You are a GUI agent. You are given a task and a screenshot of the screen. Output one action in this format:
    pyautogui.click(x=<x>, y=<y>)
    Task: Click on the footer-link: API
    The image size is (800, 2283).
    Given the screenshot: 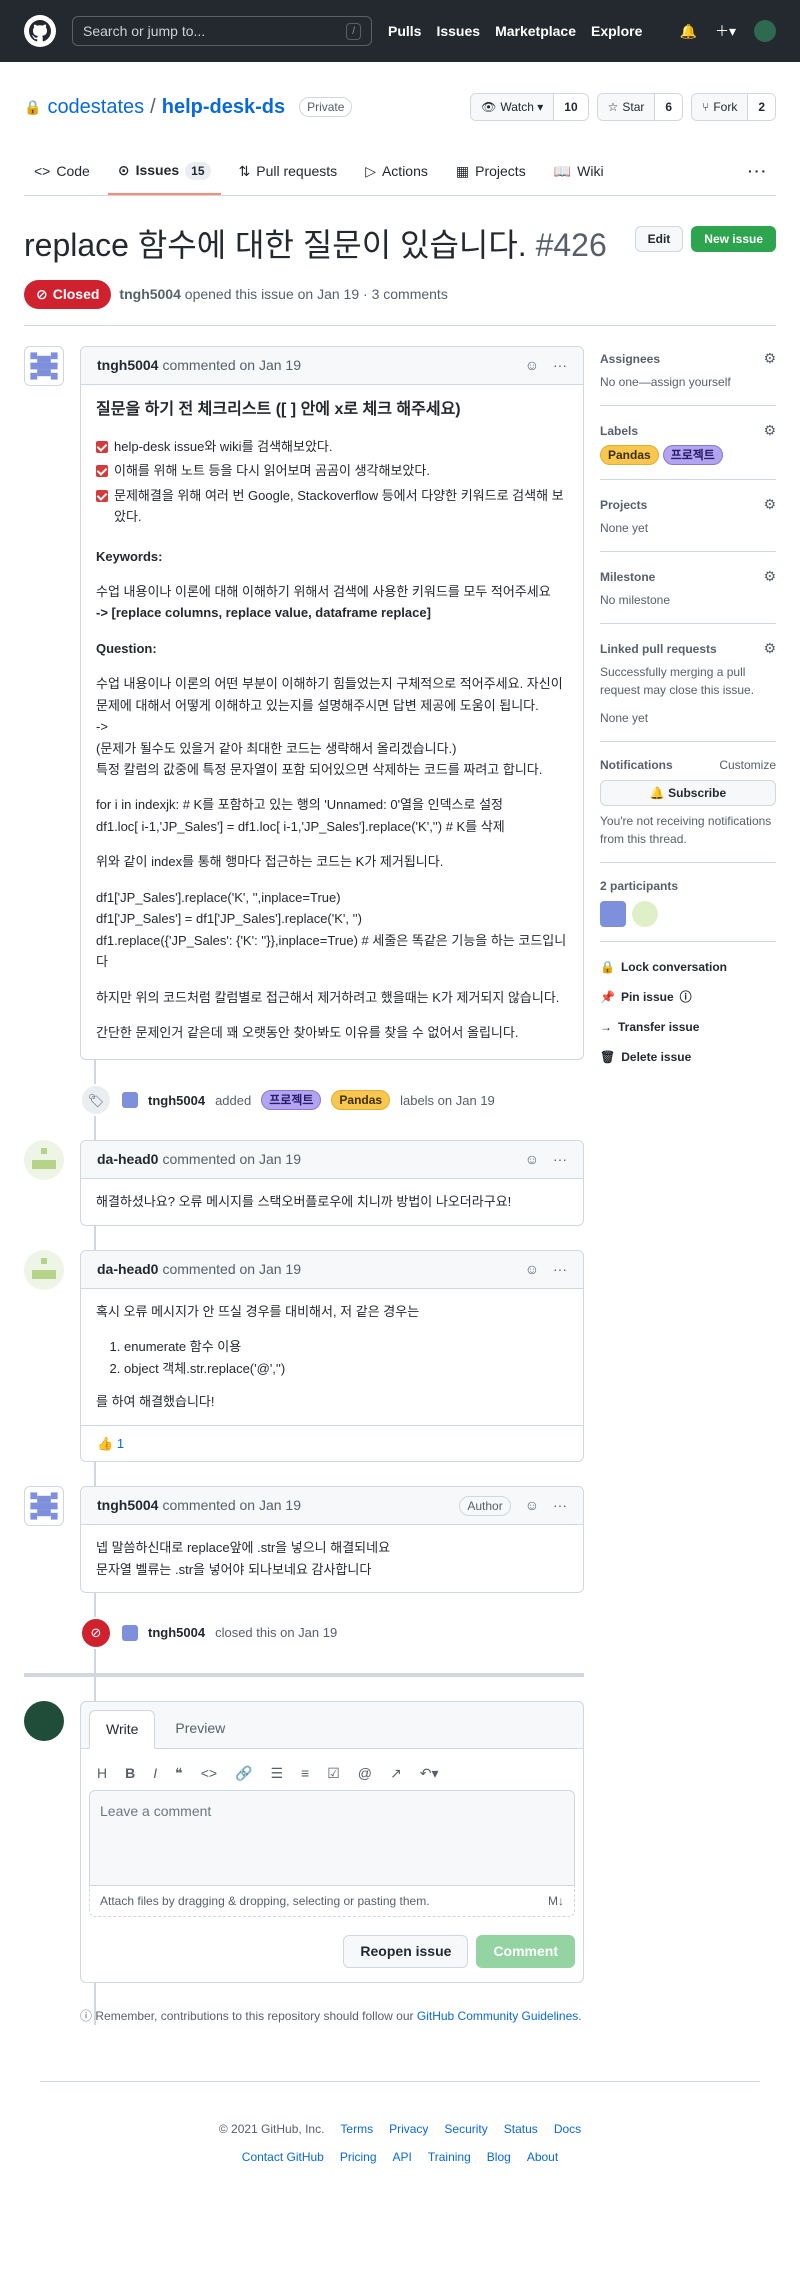 What is the action you would take?
    pyautogui.click(x=402, y=2157)
    